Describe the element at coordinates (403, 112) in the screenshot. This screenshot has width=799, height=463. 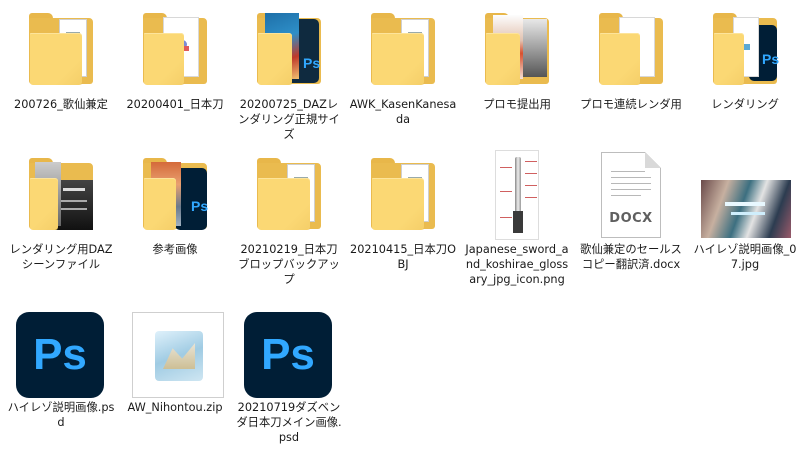
I see `file-label: AWK_KasenKanesada` at that location.